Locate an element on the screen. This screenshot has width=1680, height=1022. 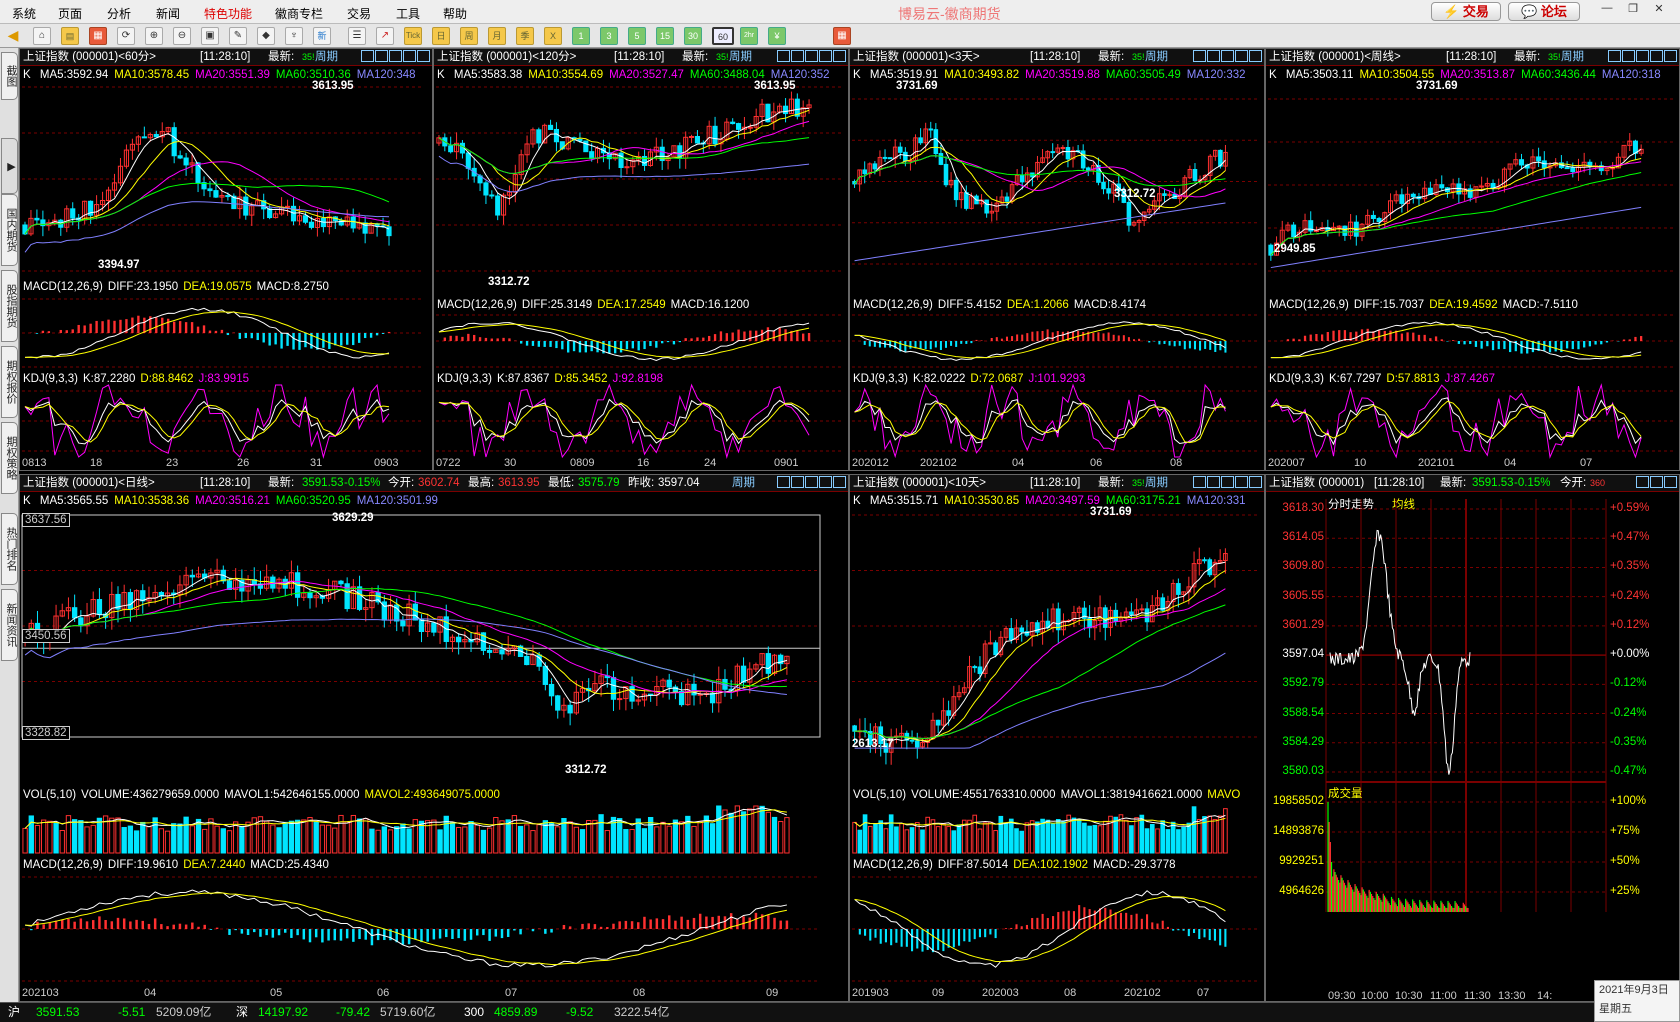
price-tick: 3601.29 is located at coordinates (1303, 624).